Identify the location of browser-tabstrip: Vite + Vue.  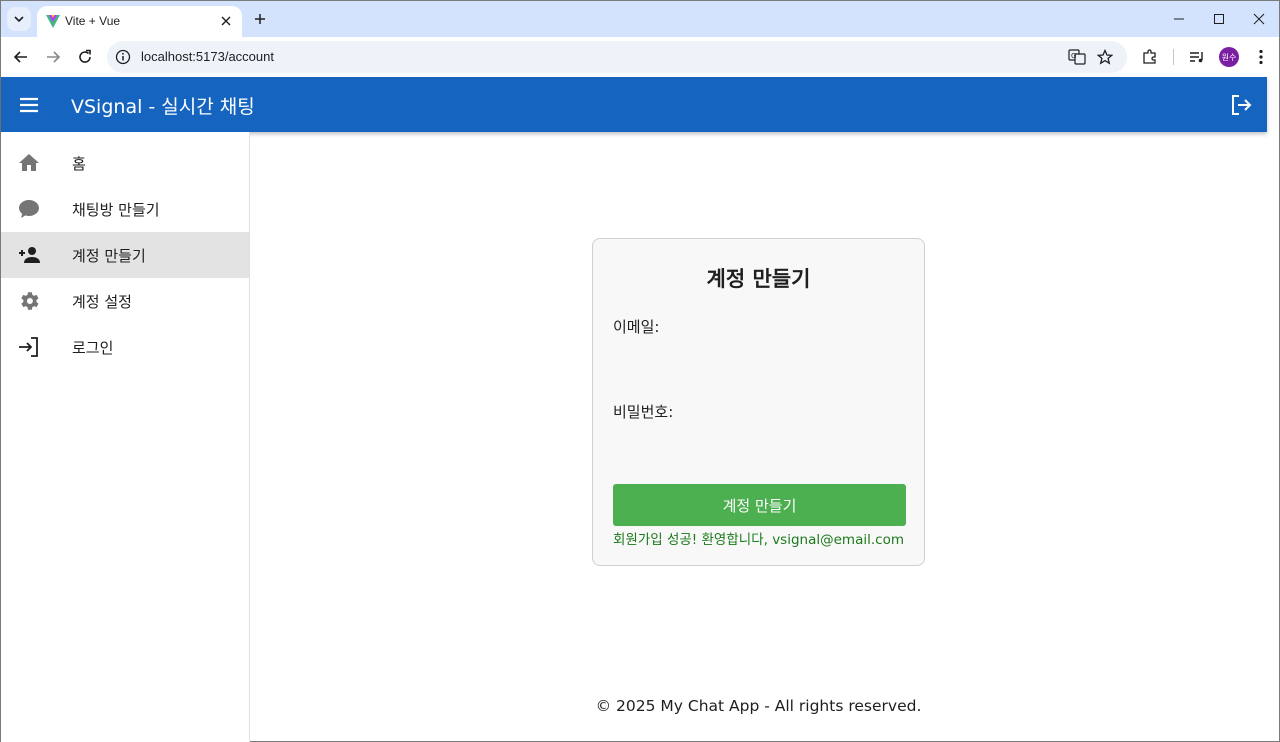
(640, 19).